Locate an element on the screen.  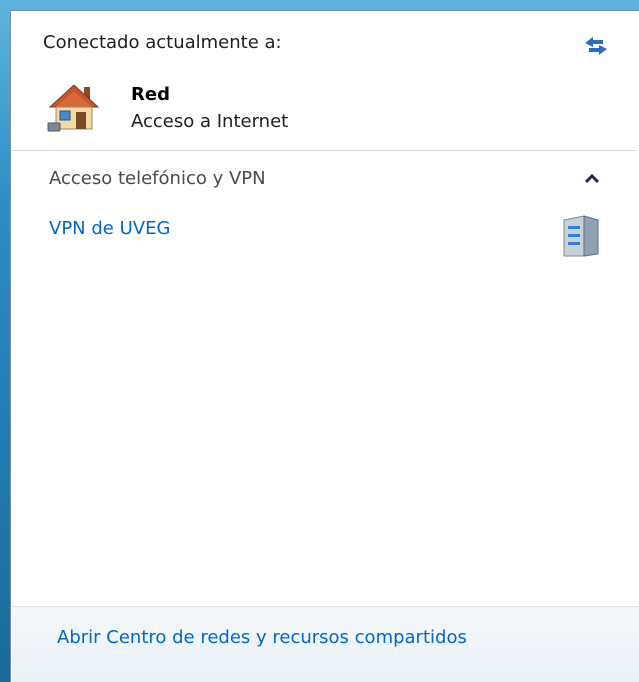
chevron-up-icon is located at coordinates (592, 179).